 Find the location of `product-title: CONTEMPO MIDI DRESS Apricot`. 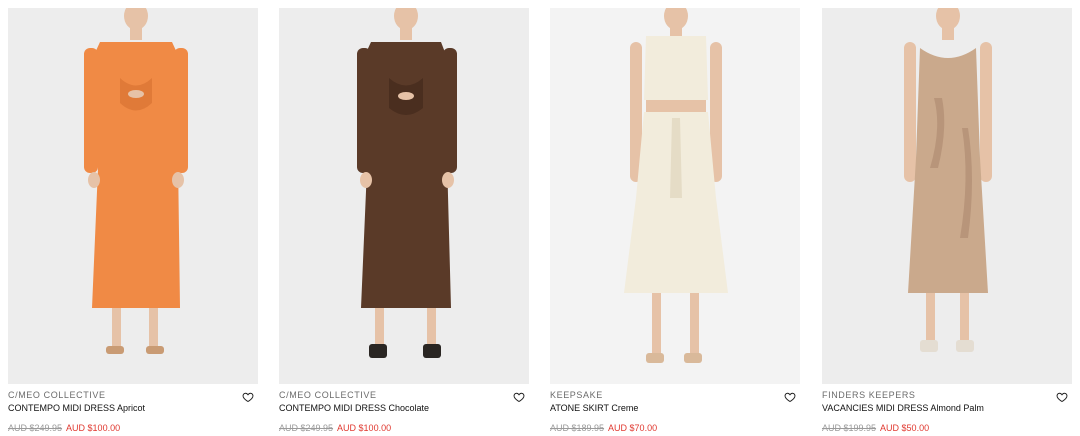

product-title: CONTEMPO MIDI DRESS Apricot is located at coordinates (133, 408).